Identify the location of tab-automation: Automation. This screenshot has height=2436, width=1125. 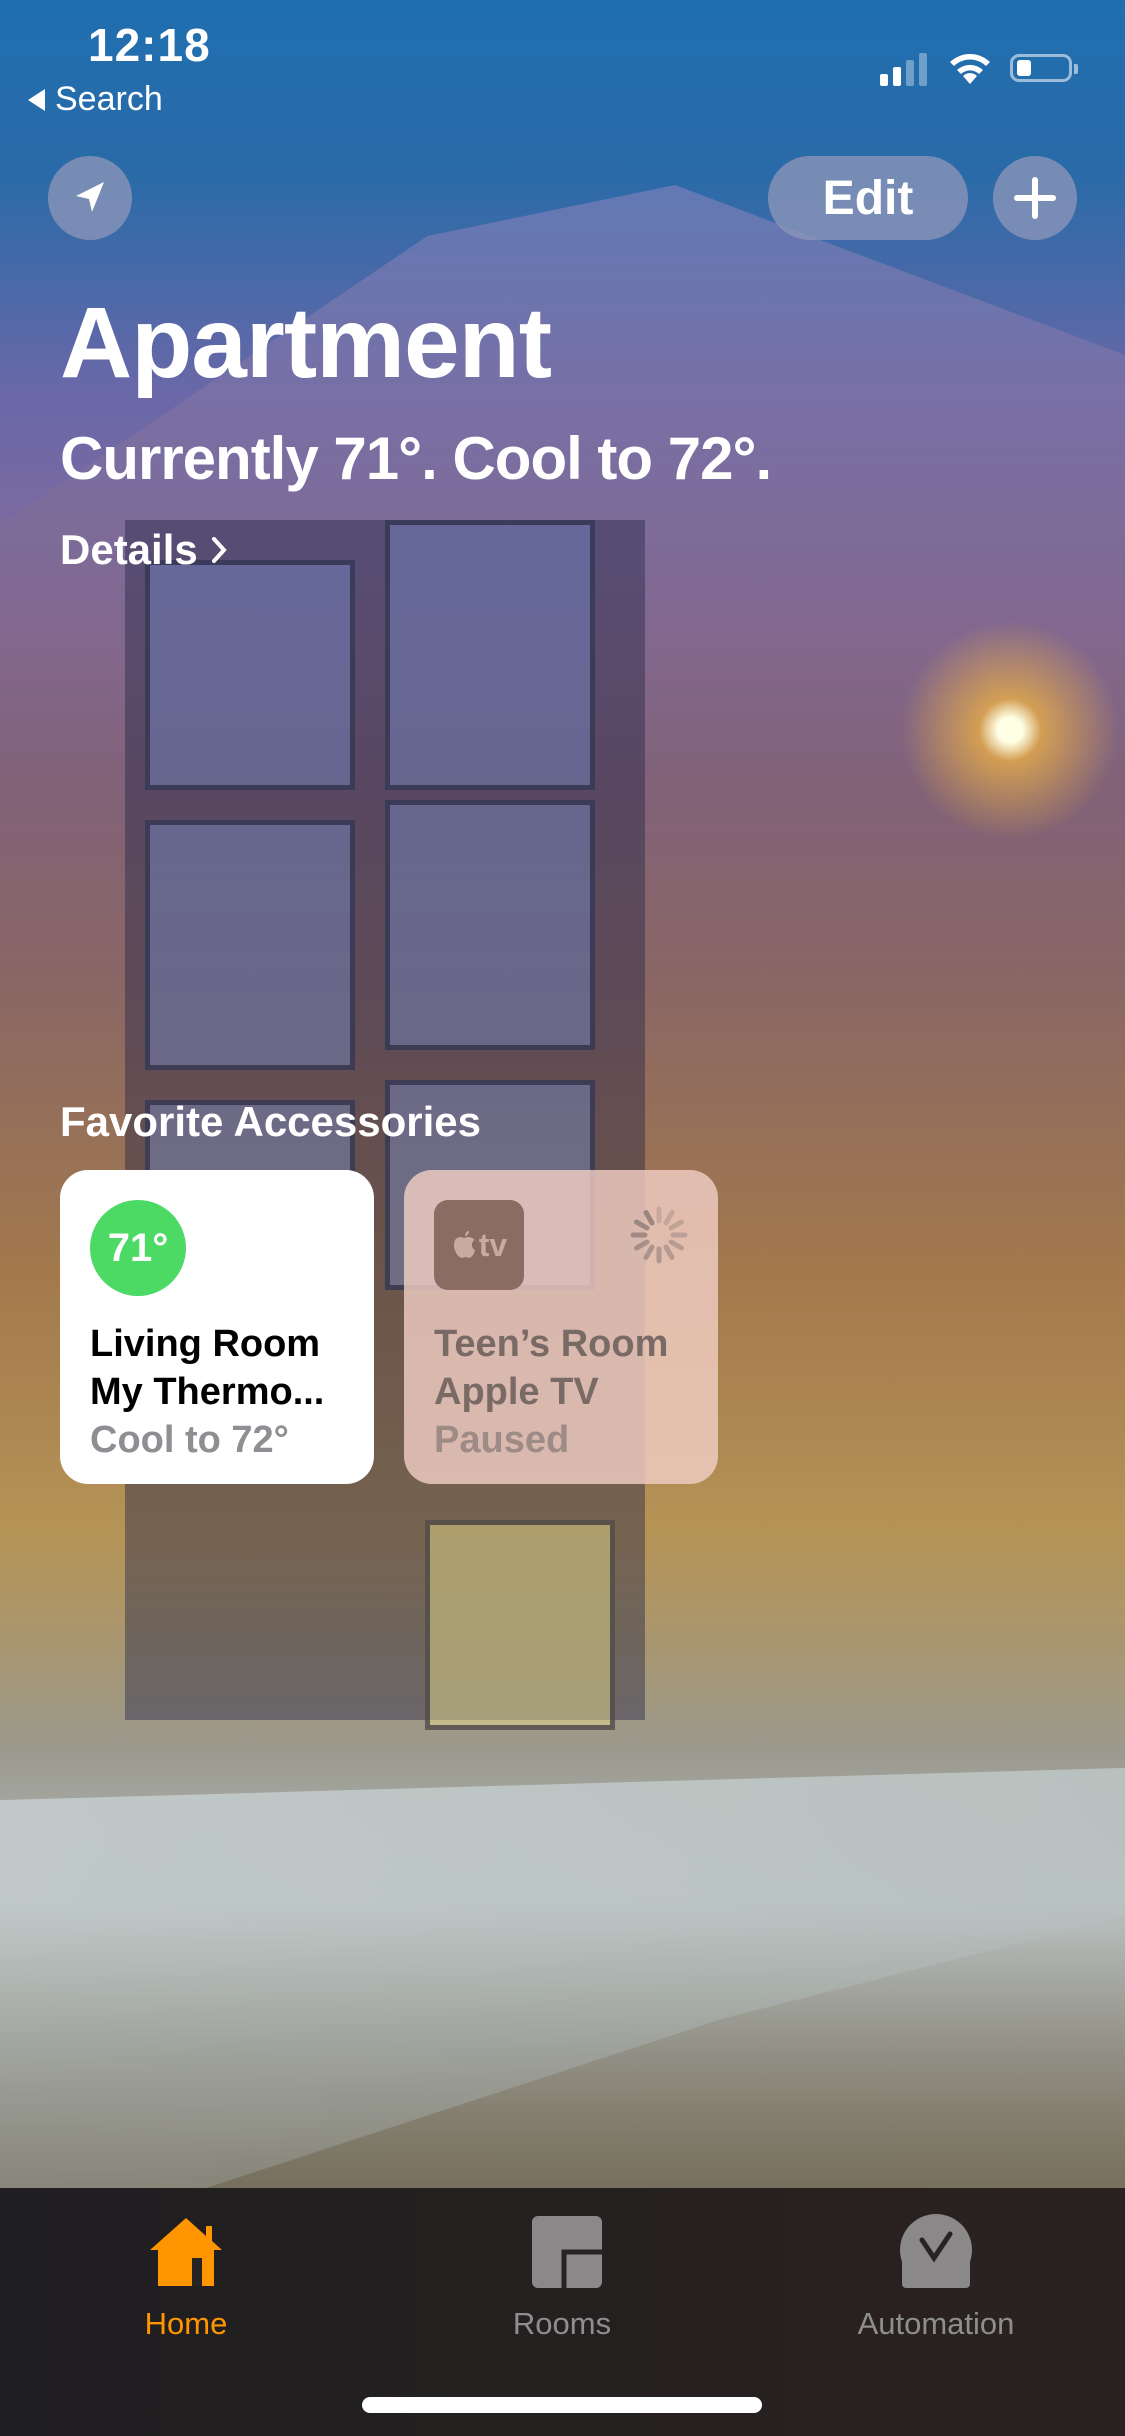
(936, 2276).